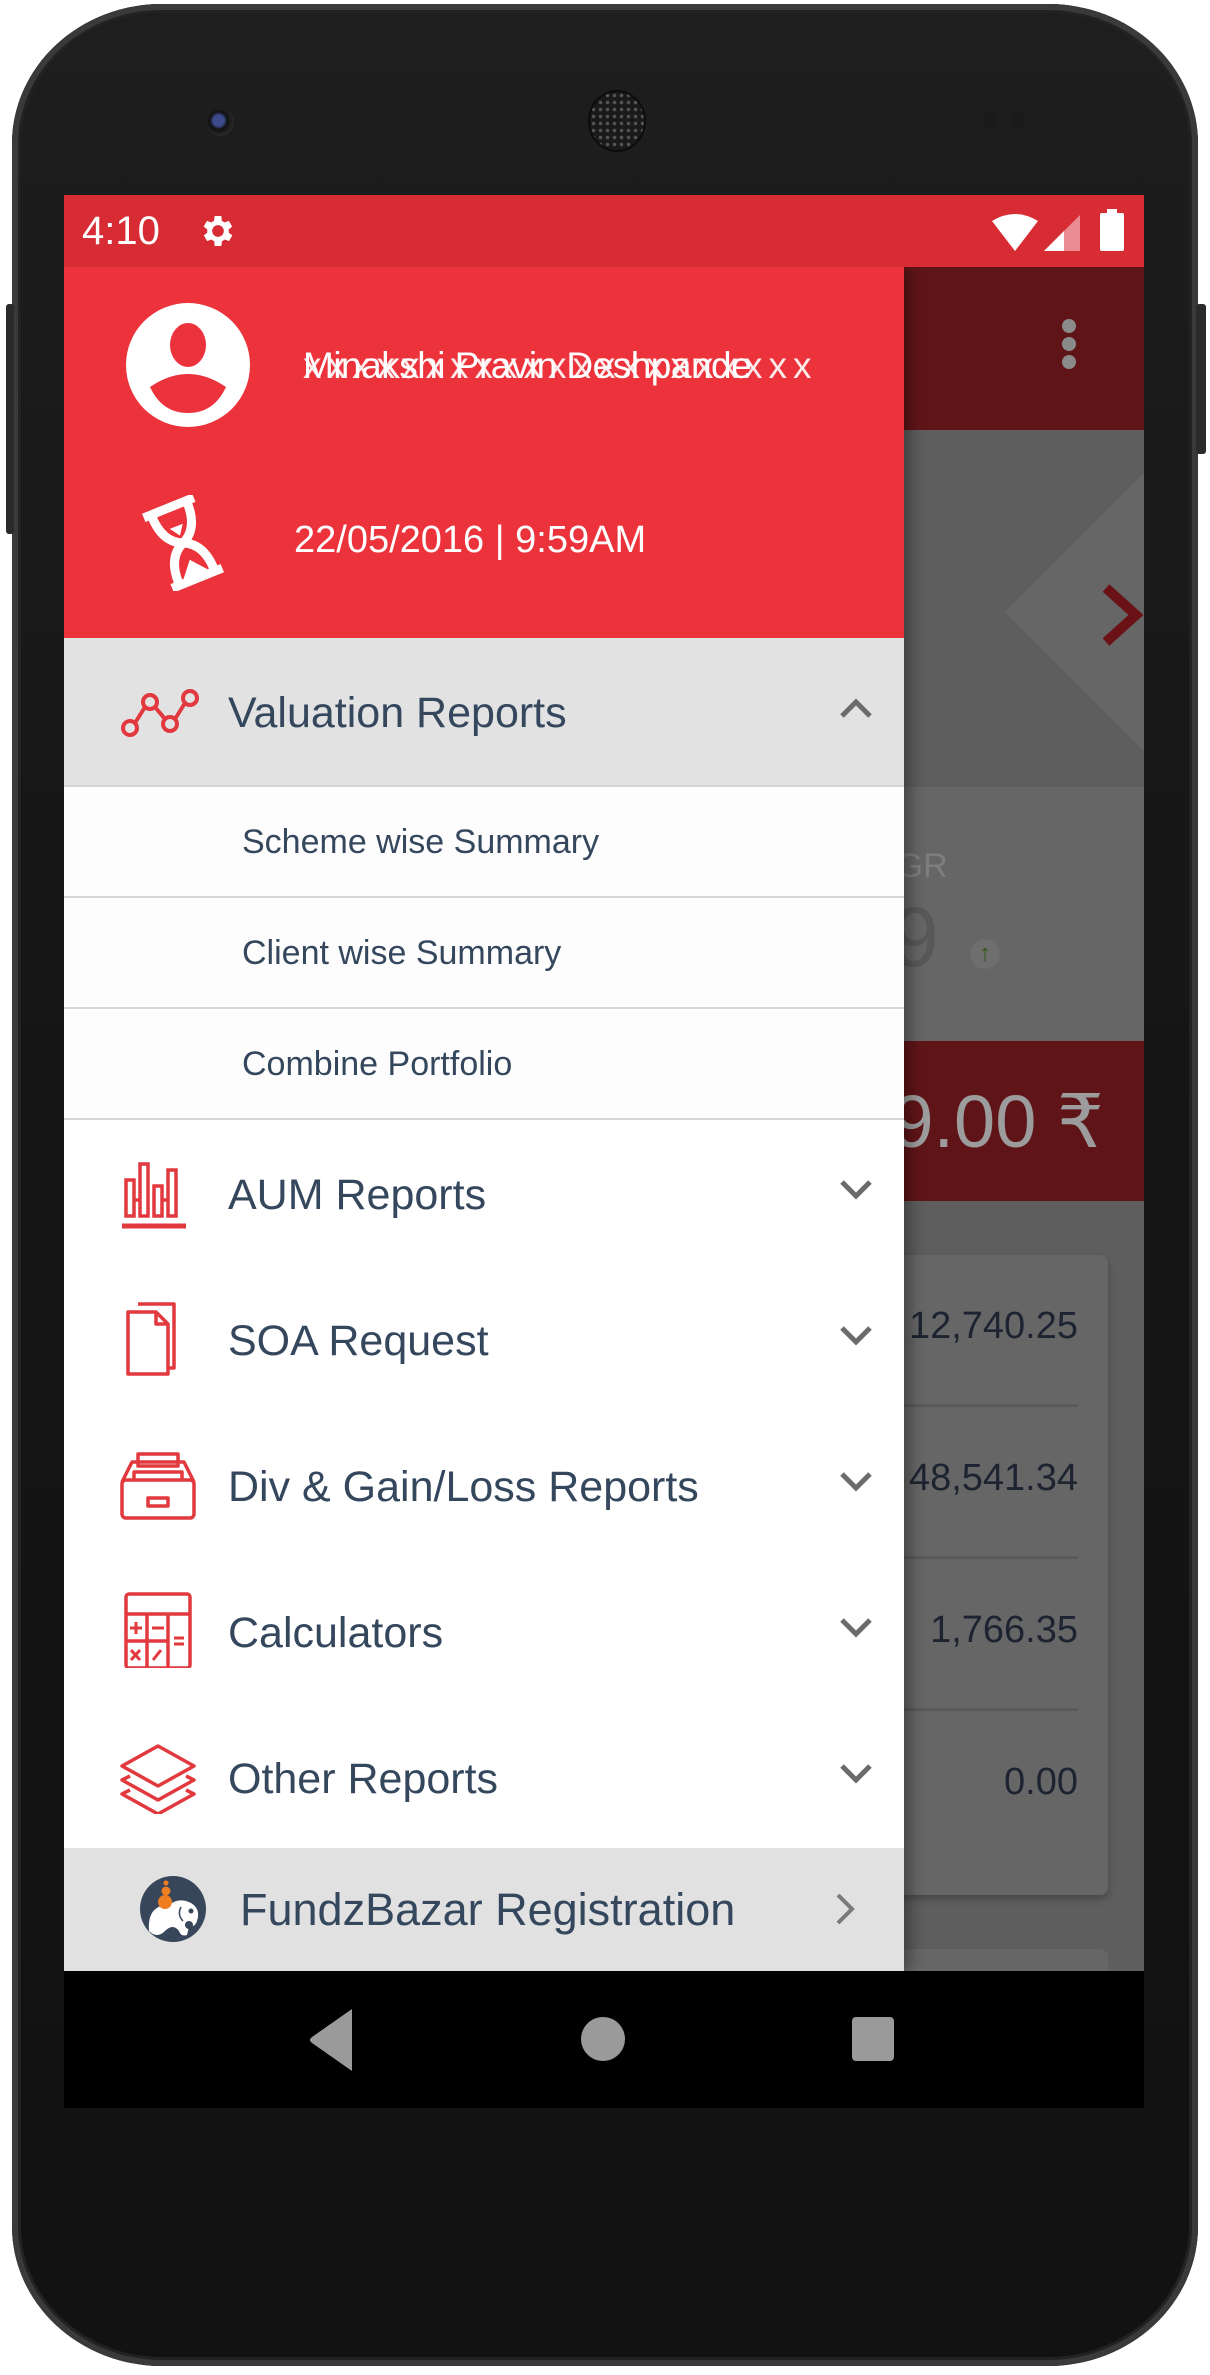 The image size is (1210, 2375). What do you see at coordinates (336, 1633) in the screenshot?
I see `menu-item-label: Calculators` at bounding box center [336, 1633].